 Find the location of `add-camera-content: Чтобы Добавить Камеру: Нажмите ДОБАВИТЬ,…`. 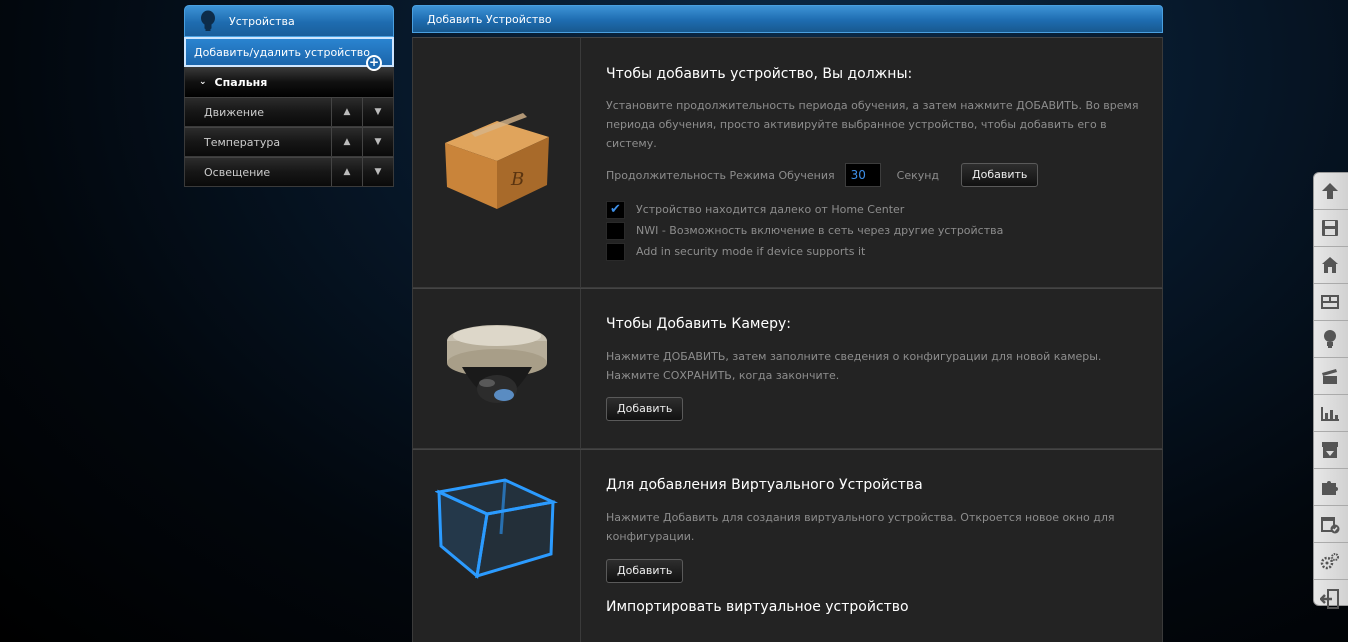

add-camera-content: Чтобы Добавить Камеру: Нажмите ДОБАВИТЬ,… is located at coordinates (874, 355).